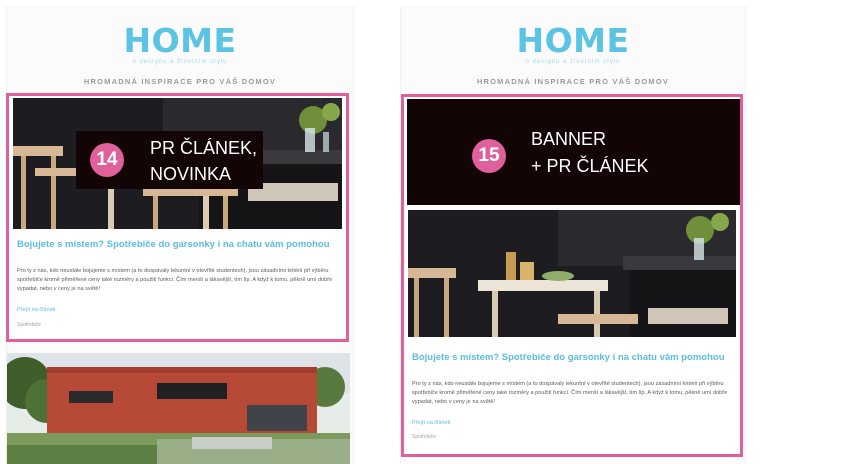  What do you see at coordinates (204, 148) in the screenshot?
I see `label-line-1: PR ČLÁNEK,` at bounding box center [204, 148].